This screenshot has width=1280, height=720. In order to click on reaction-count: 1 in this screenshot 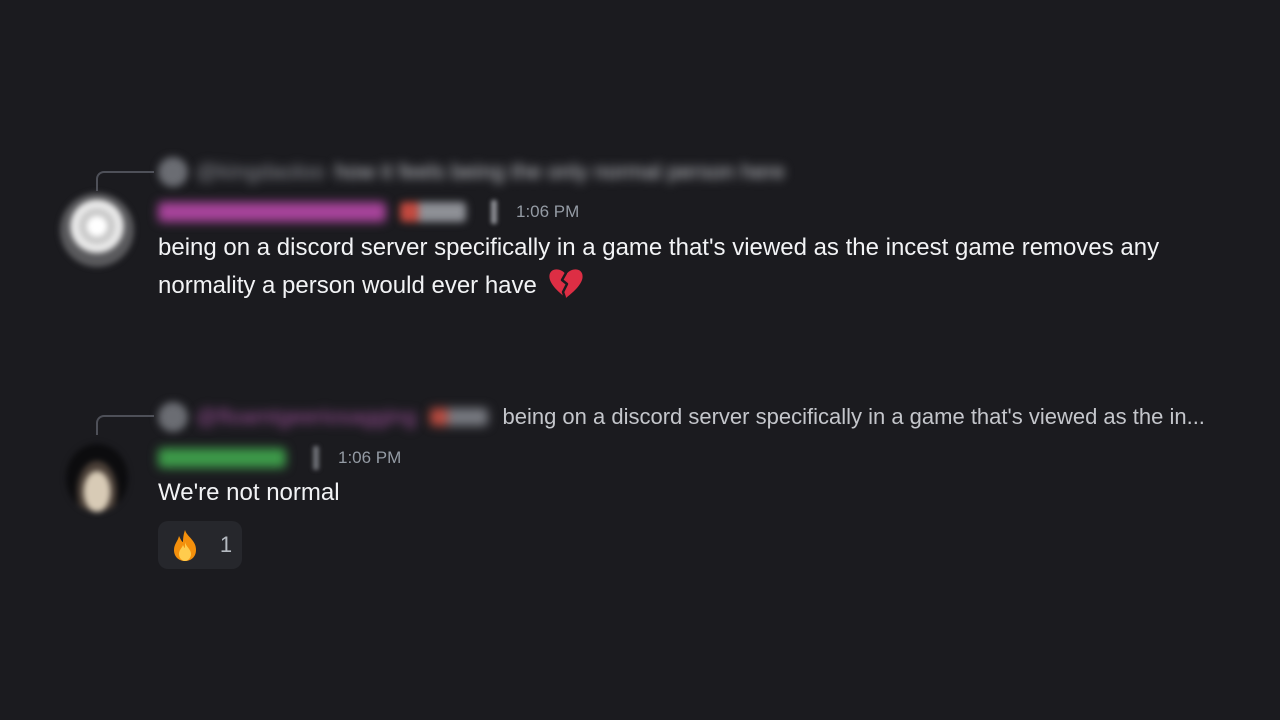, I will do `click(226, 544)`.